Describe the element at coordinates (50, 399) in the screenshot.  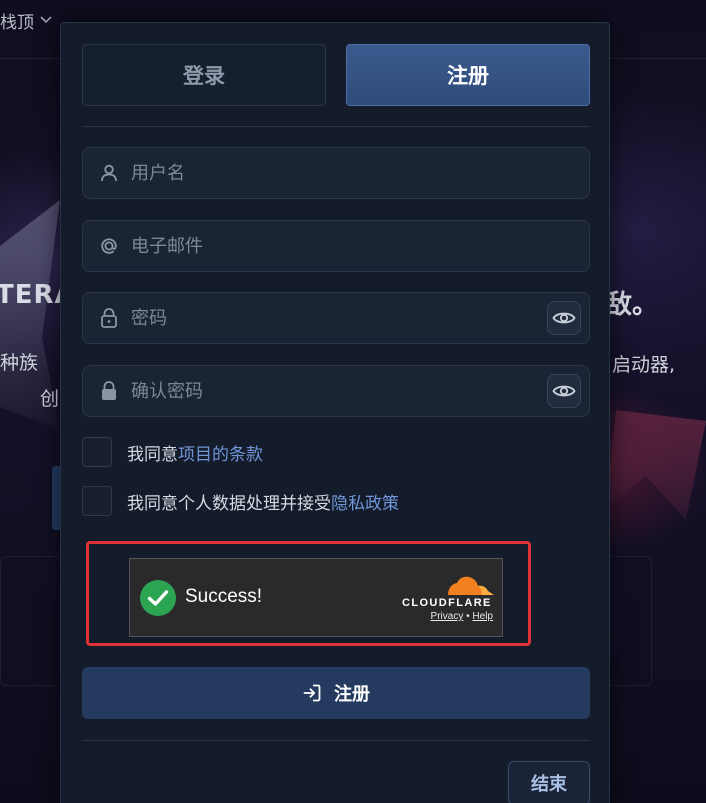
I see `background-text-left-2: 创` at that location.